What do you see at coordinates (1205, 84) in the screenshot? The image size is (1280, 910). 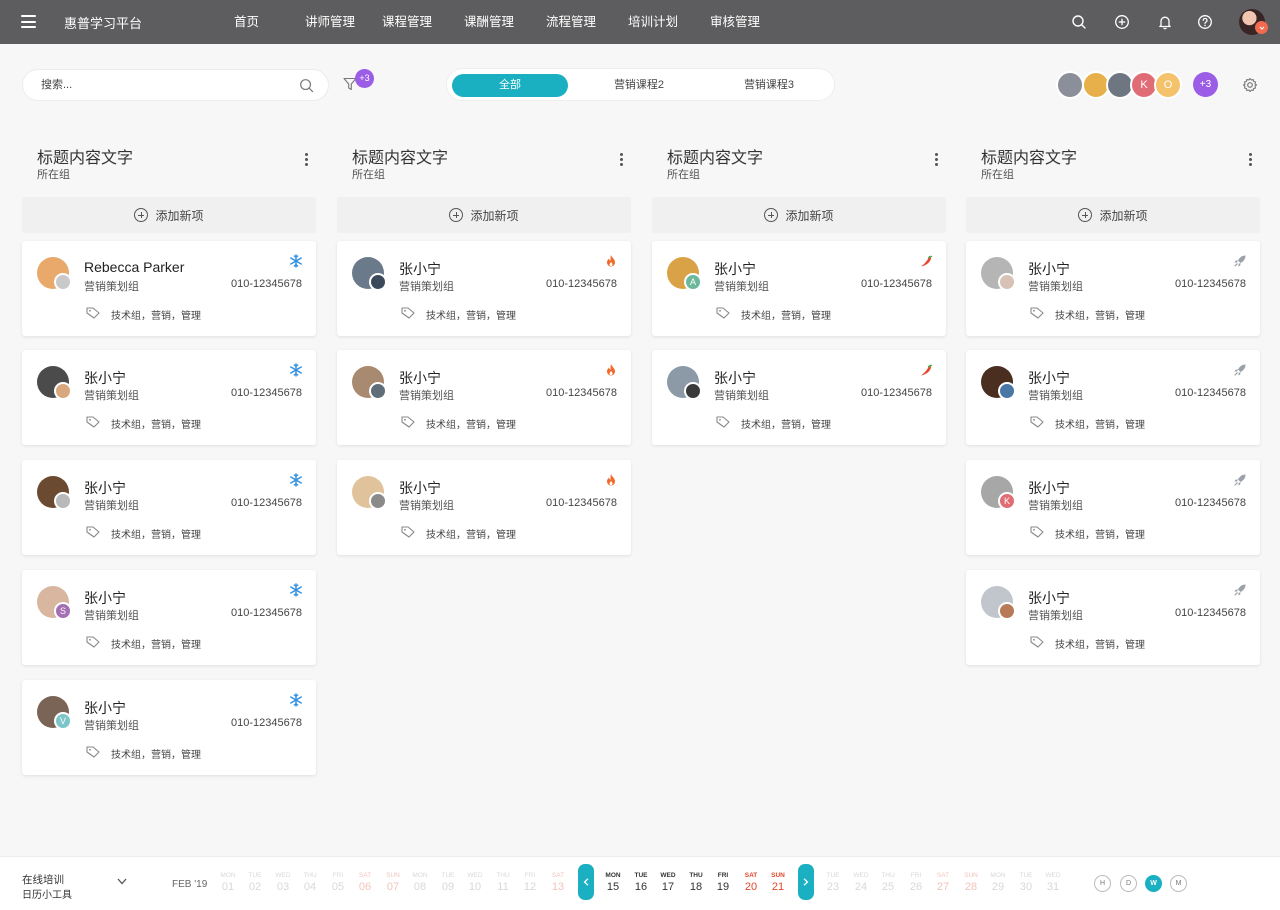 I see `more-members-badge: +3` at bounding box center [1205, 84].